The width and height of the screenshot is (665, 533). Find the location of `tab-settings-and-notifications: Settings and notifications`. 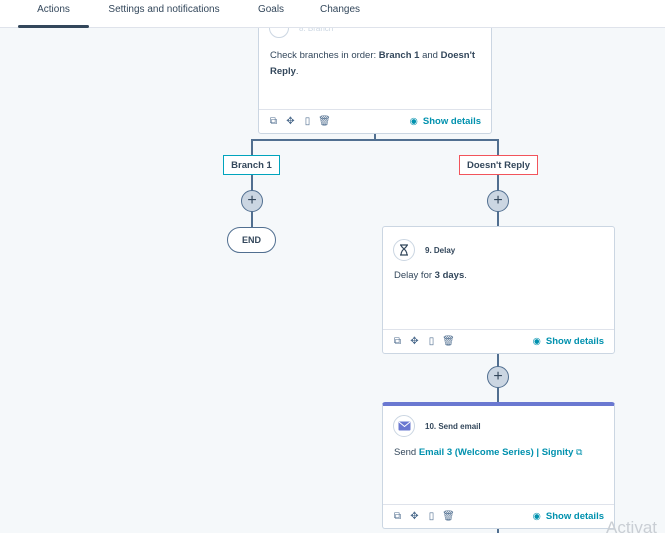

tab-settings-and-notifications: Settings and notifications is located at coordinates (164, 14).